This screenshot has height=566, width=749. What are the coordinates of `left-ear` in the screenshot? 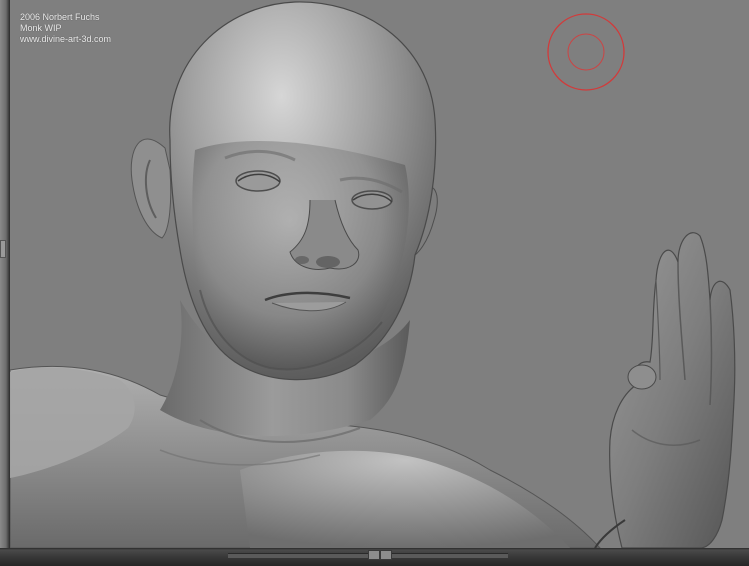 It's located at (151, 188).